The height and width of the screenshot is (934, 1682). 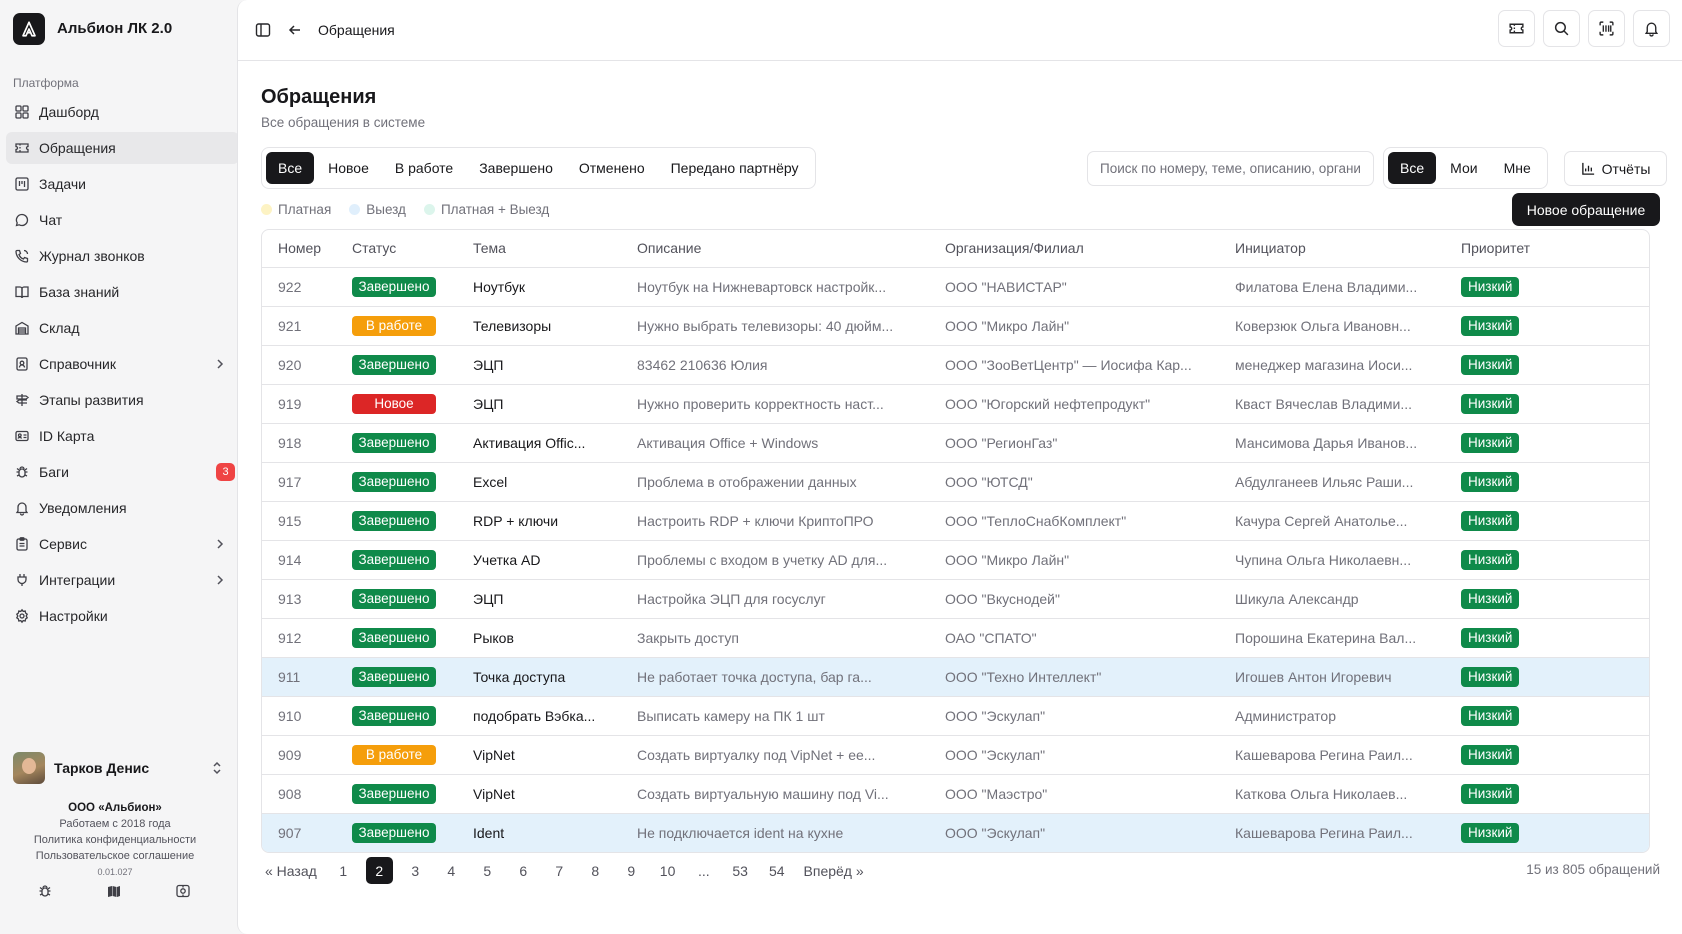 I want to click on sidebar-item-dashboard: Дашборд, so click(x=122, y=112).